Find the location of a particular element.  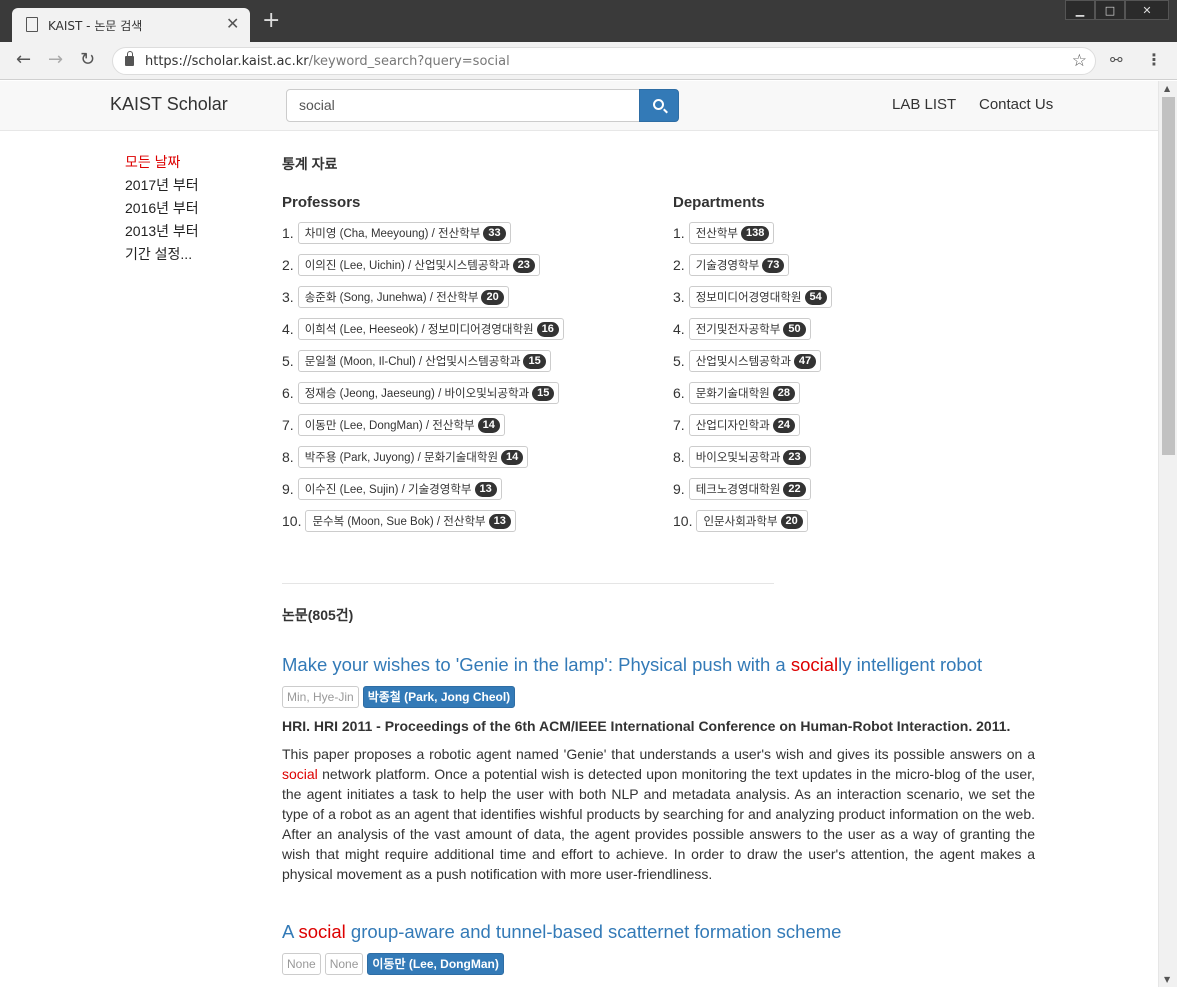

professors-row: 3. 송준화 (Song, Junehwa) / 전산학부 20 is located at coordinates (423, 302).